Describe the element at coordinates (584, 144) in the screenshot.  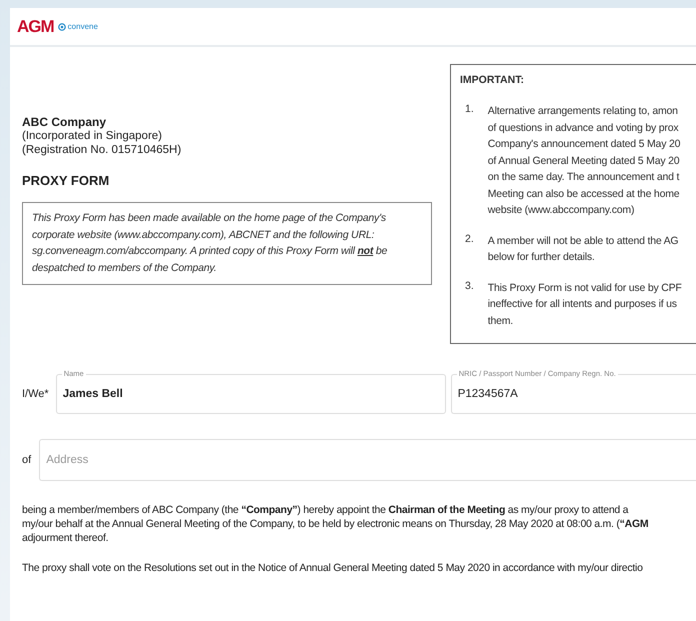
I see `important-text: Company's announcement dated 5 May 20` at that location.